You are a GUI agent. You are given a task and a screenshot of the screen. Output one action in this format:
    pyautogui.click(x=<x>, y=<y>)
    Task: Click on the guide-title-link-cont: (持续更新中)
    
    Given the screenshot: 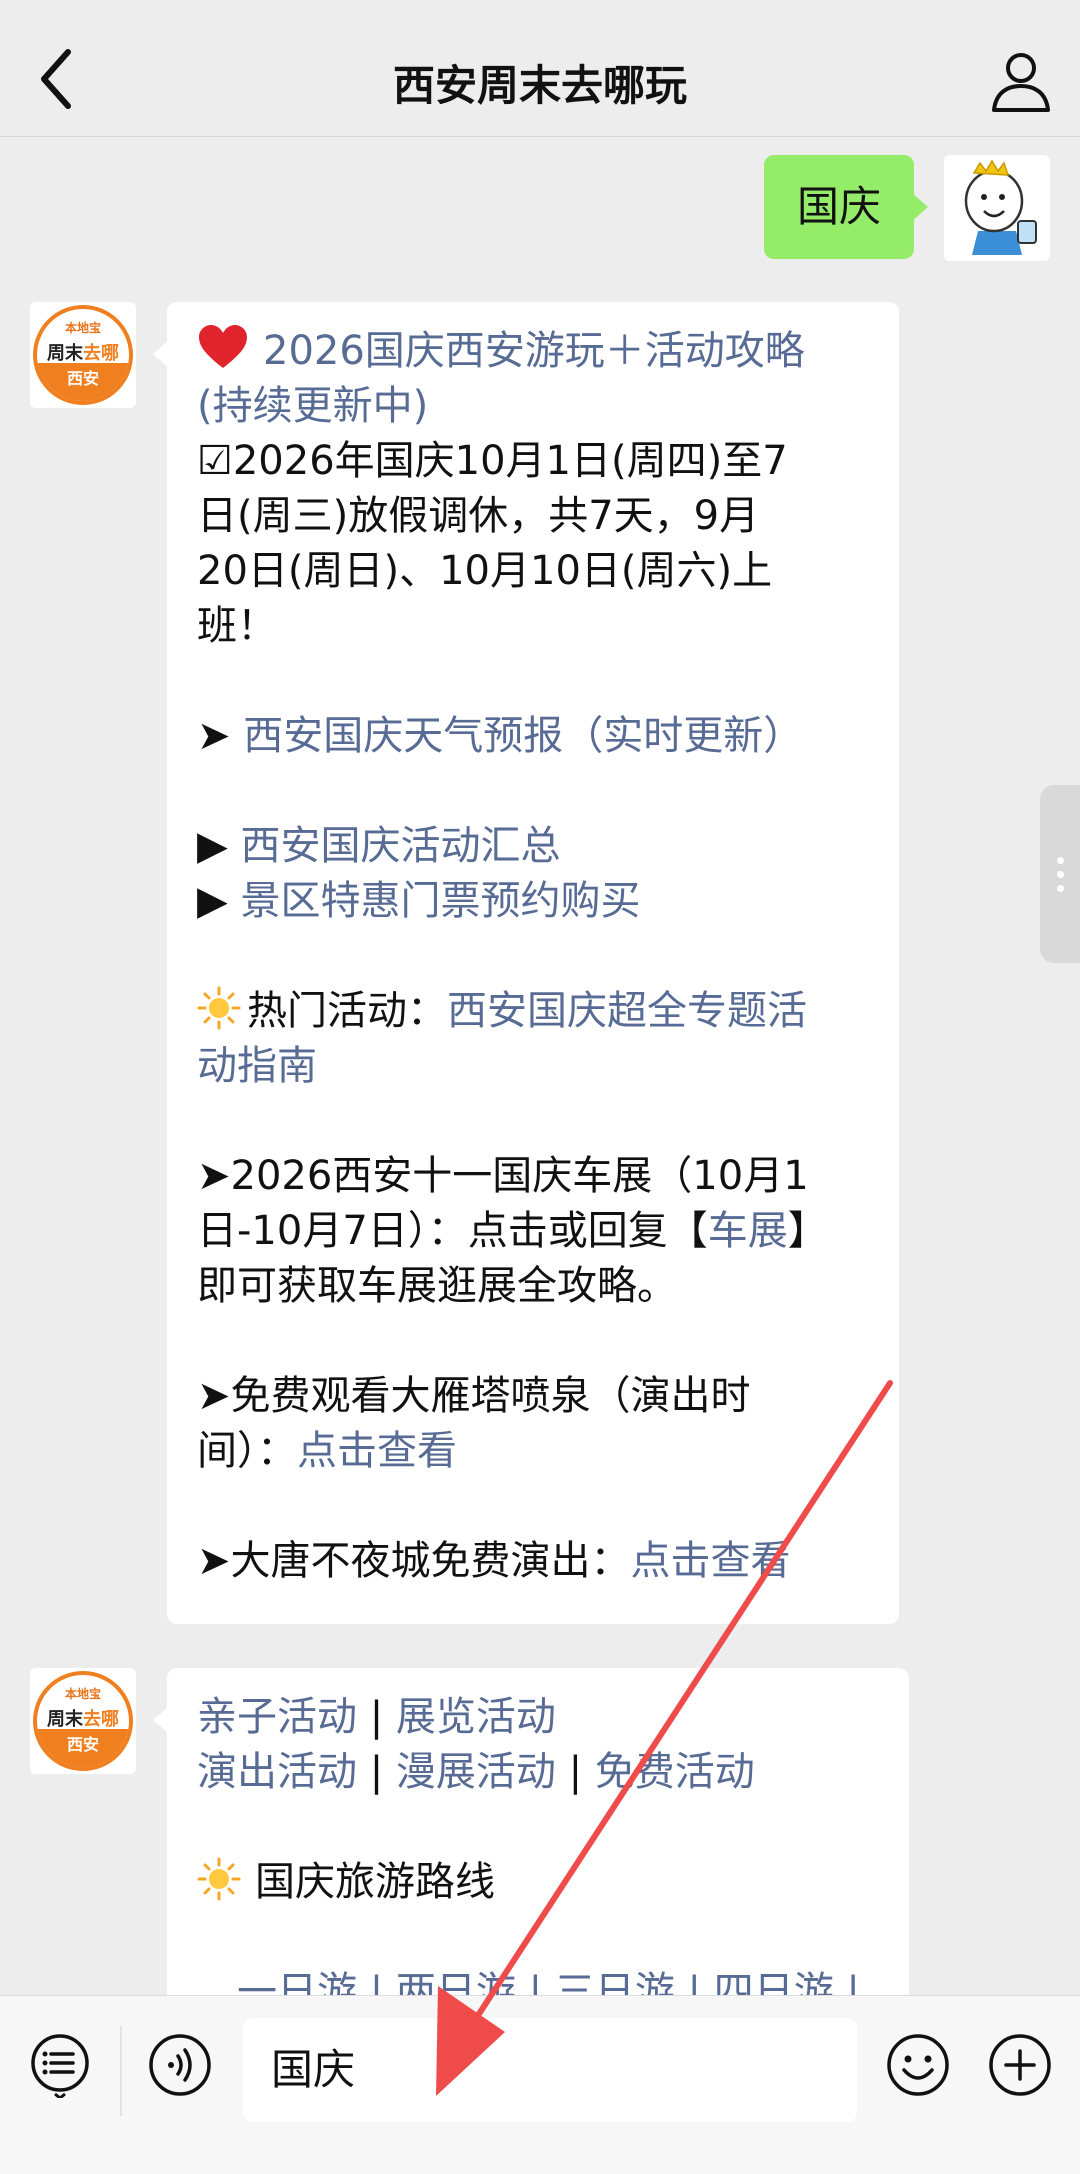 What is the action you would take?
    pyautogui.click(x=534, y=406)
    